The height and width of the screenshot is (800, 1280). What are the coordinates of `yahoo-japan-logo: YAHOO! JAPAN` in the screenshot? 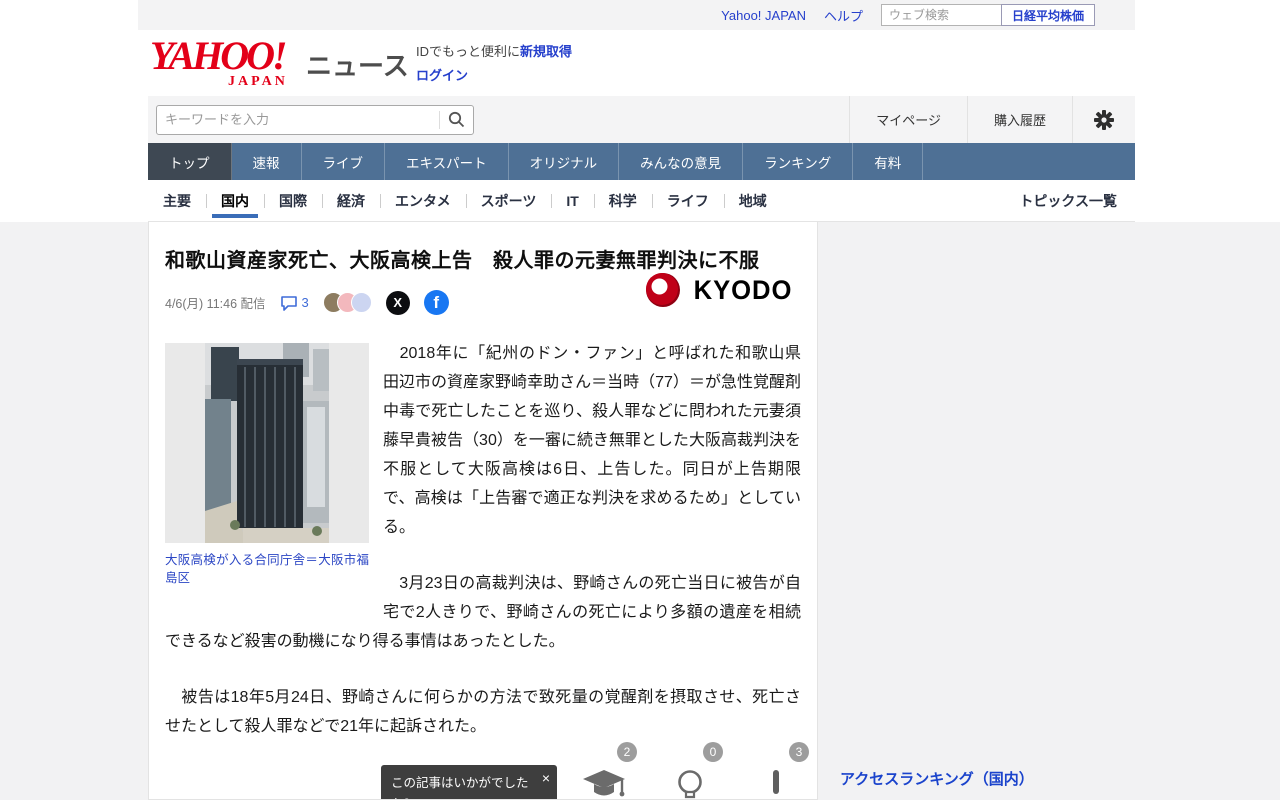 It's located at (225, 63).